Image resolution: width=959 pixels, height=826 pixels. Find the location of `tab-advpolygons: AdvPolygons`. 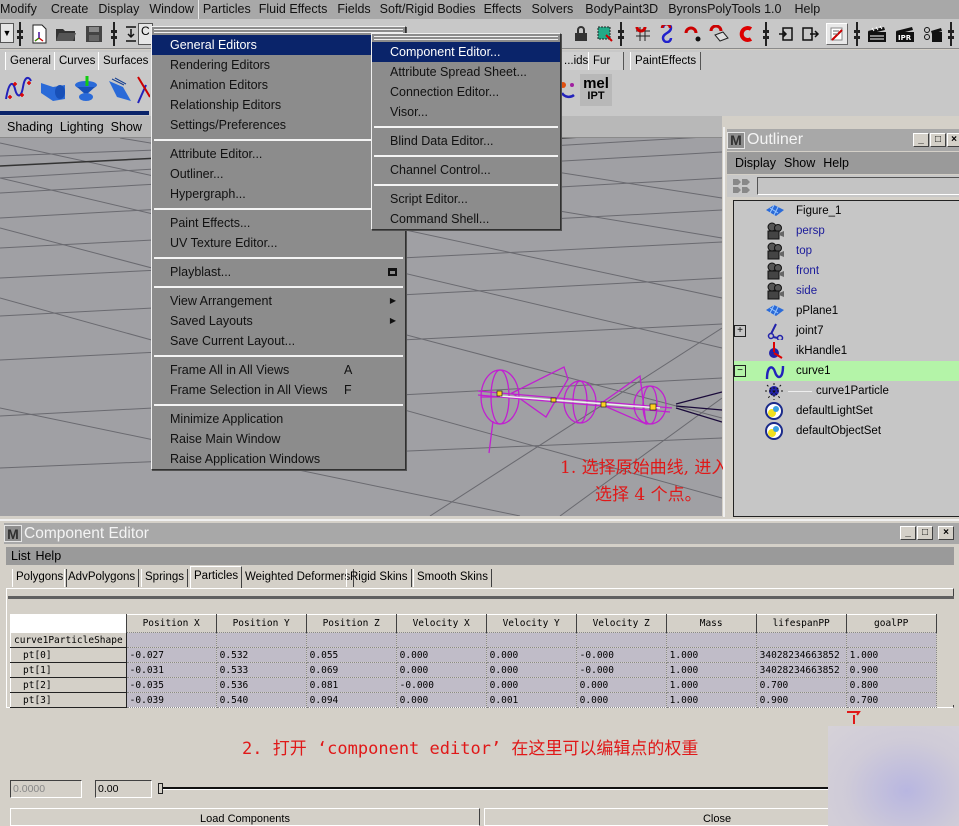

tab-advpolygons: AdvPolygons is located at coordinates (102, 578).